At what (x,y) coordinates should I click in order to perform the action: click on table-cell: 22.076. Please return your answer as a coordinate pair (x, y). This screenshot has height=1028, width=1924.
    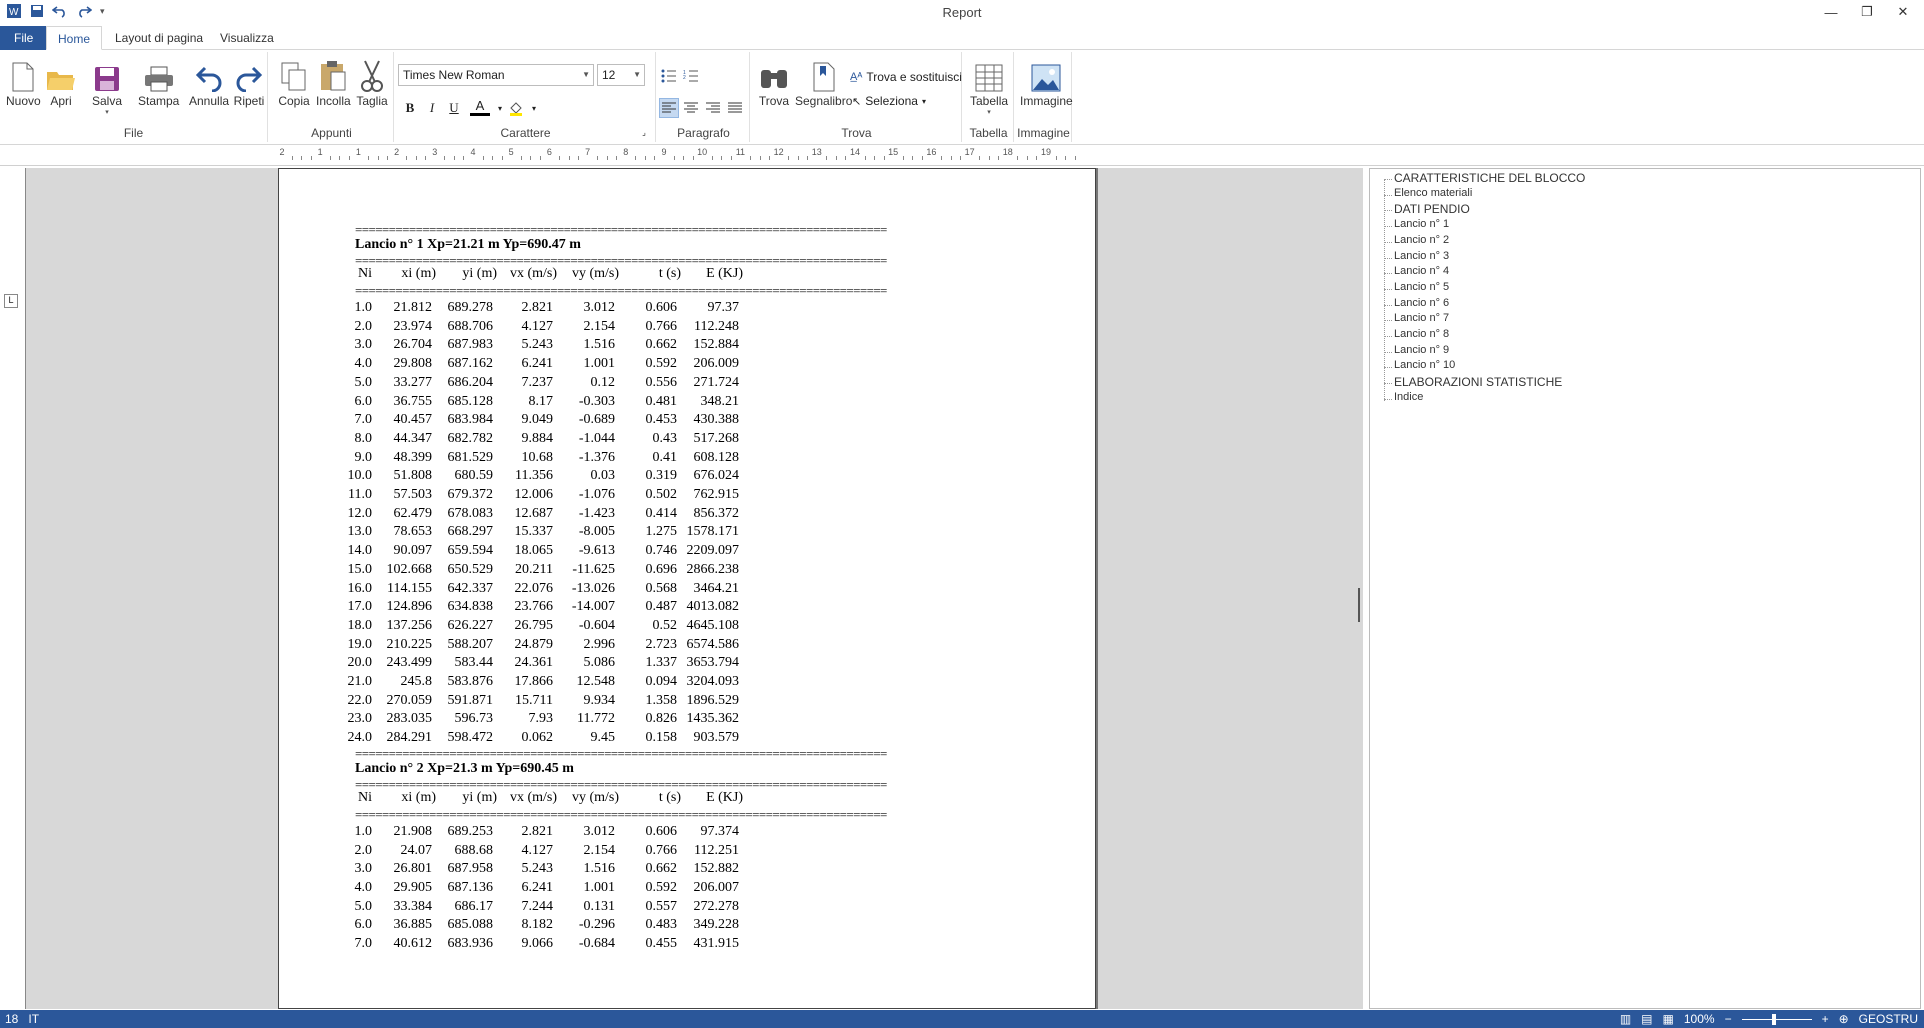
    Looking at the image, I should click on (534, 588).